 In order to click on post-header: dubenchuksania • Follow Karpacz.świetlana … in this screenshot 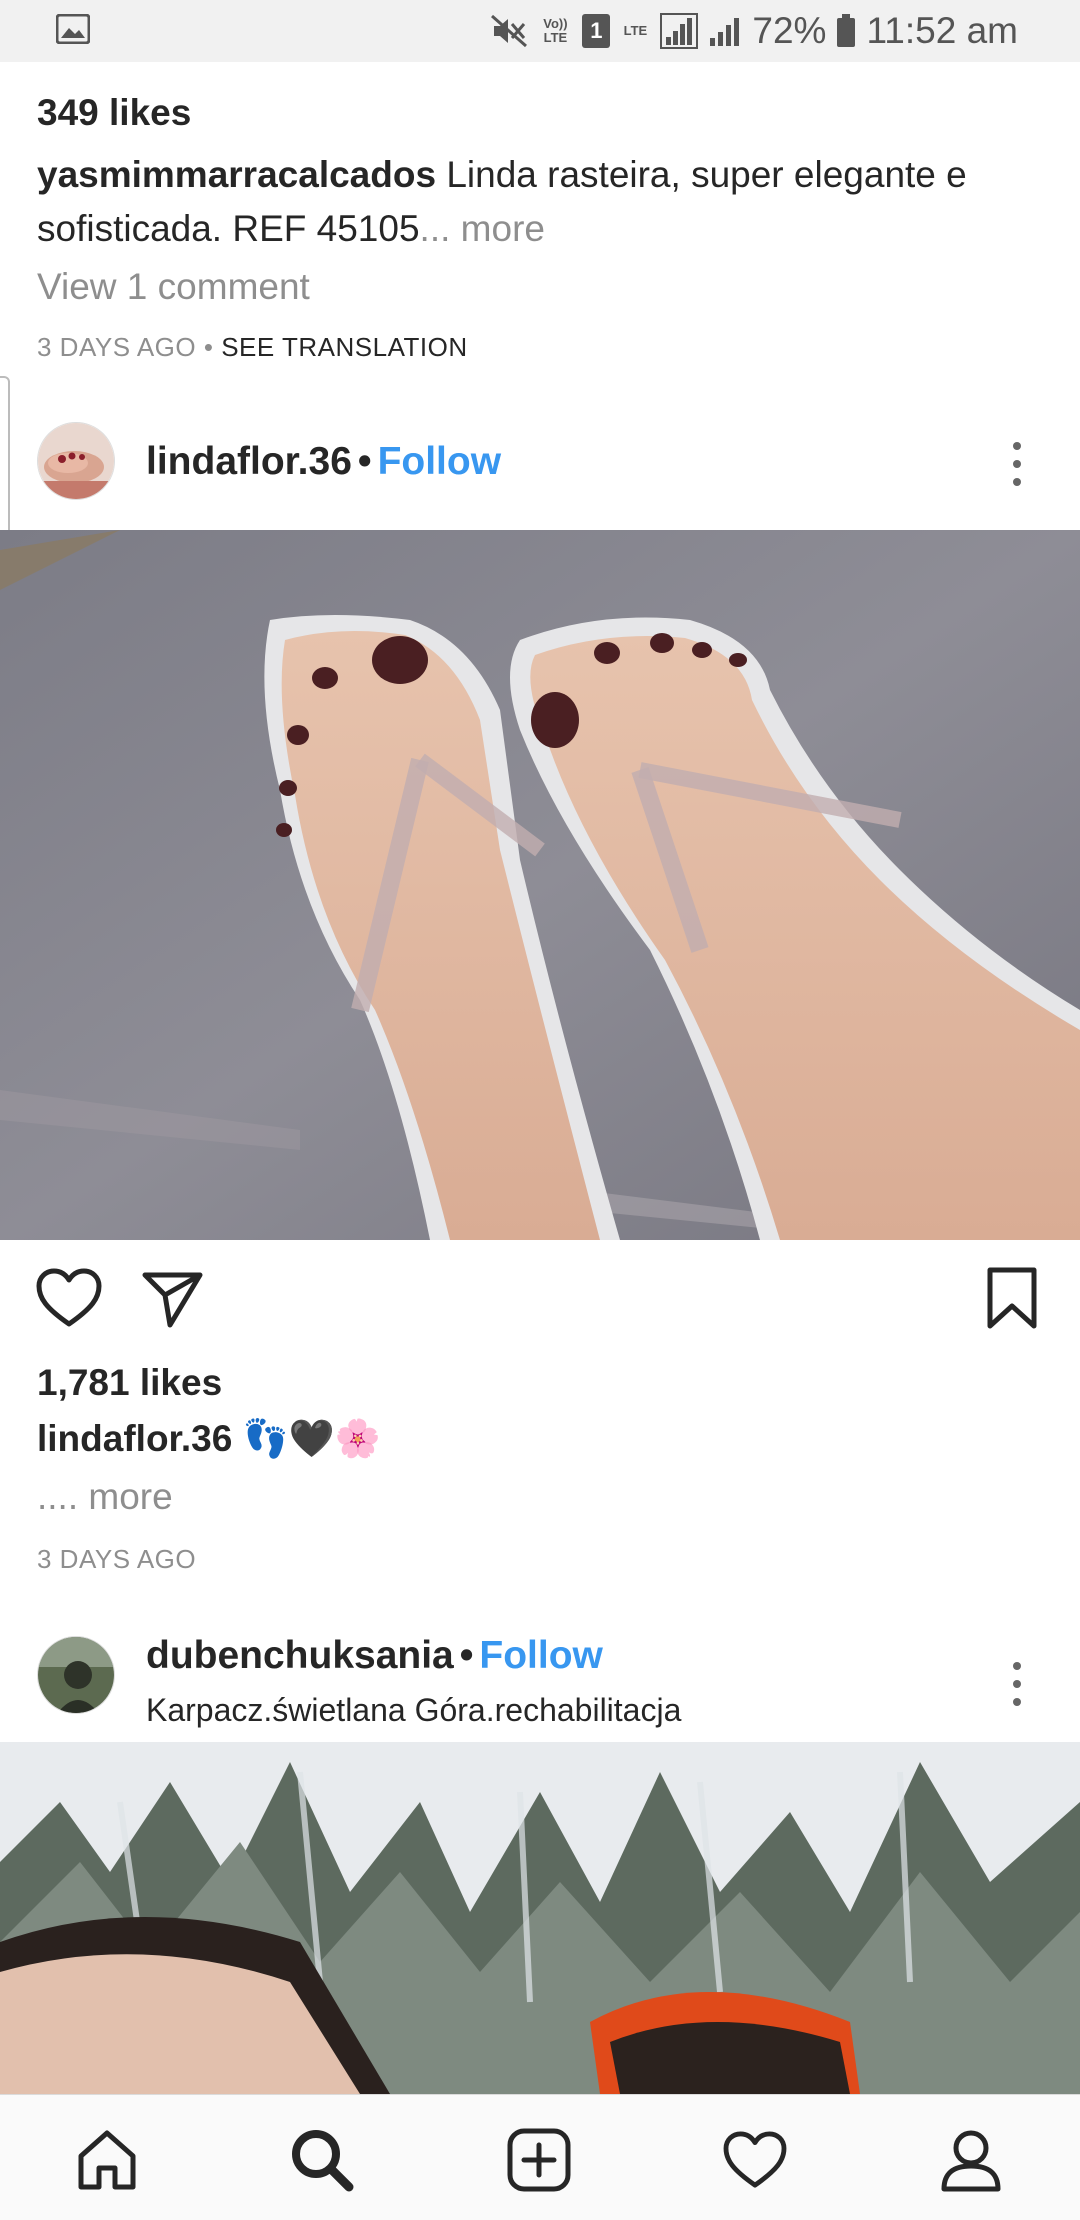, I will do `click(540, 1672)`.